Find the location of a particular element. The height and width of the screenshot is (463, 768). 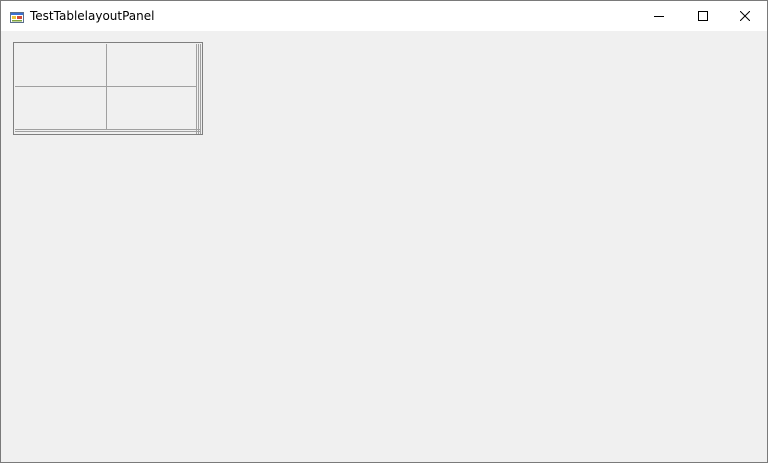

row-divider is located at coordinates (105, 86).